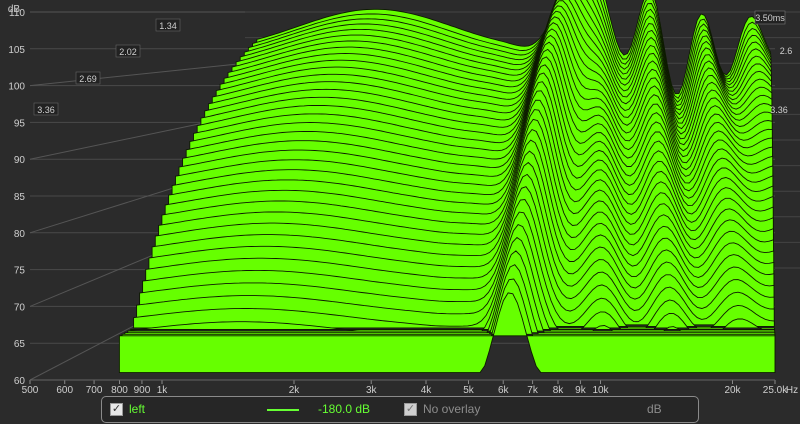 The image size is (800, 424). What do you see at coordinates (452, 409) in the screenshot?
I see `overlay-label: No overlay` at bounding box center [452, 409].